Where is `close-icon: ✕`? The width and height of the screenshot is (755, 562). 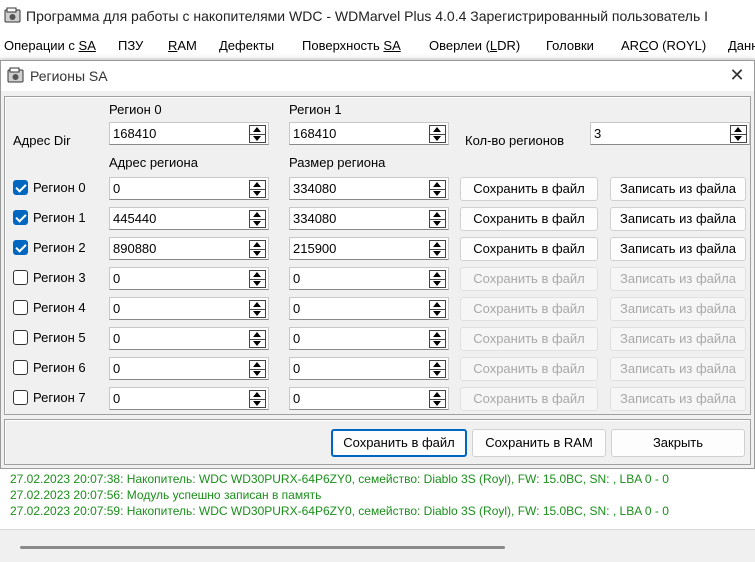
close-icon: ✕ is located at coordinates (737, 75).